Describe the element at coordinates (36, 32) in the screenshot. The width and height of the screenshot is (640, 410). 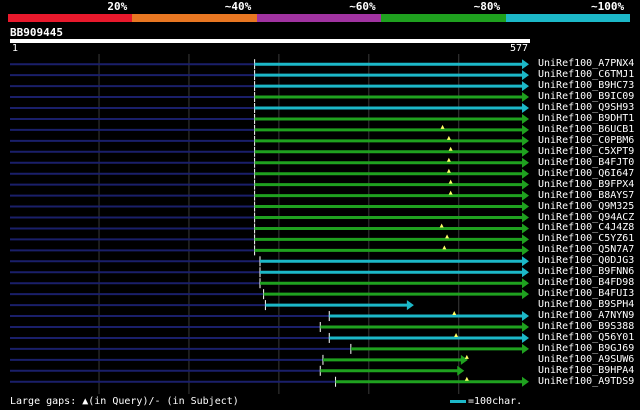
I see `query-id: BB909445` at that location.